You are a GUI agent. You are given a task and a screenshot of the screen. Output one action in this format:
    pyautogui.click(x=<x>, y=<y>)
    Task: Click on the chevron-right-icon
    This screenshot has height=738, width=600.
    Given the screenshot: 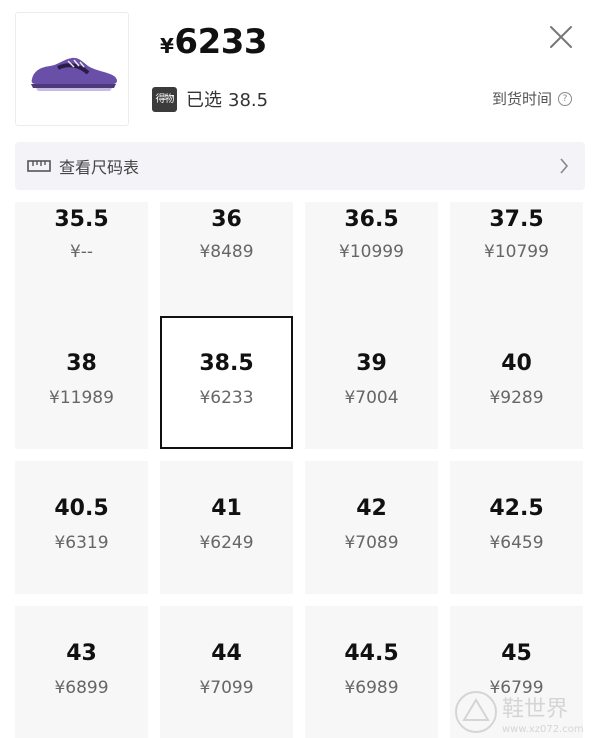 What is the action you would take?
    pyautogui.click(x=564, y=166)
    